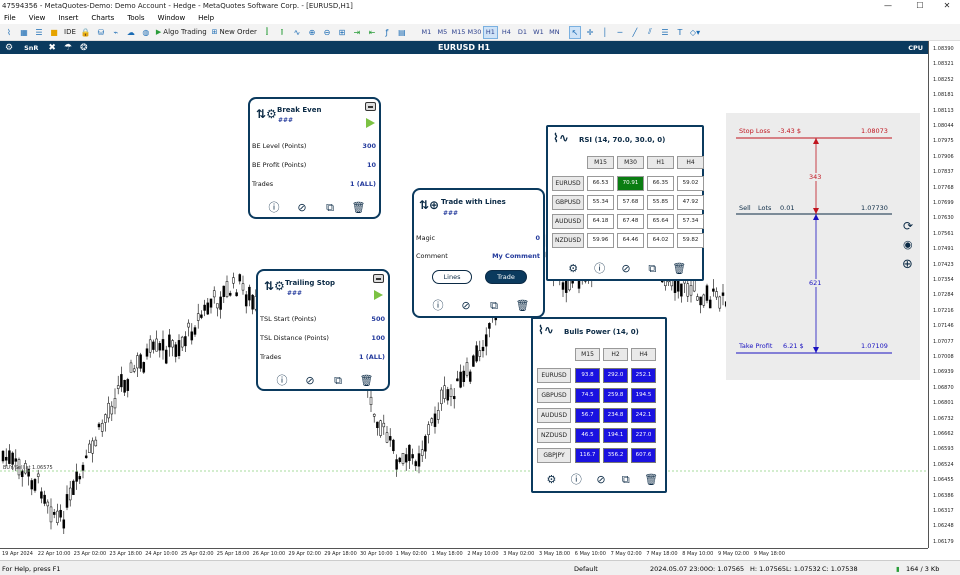 The height and width of the screenshot is (575, 960). Describe the element at coordinates (442, 32) in the screenshot. I see `tf-m5: M5` at that location.